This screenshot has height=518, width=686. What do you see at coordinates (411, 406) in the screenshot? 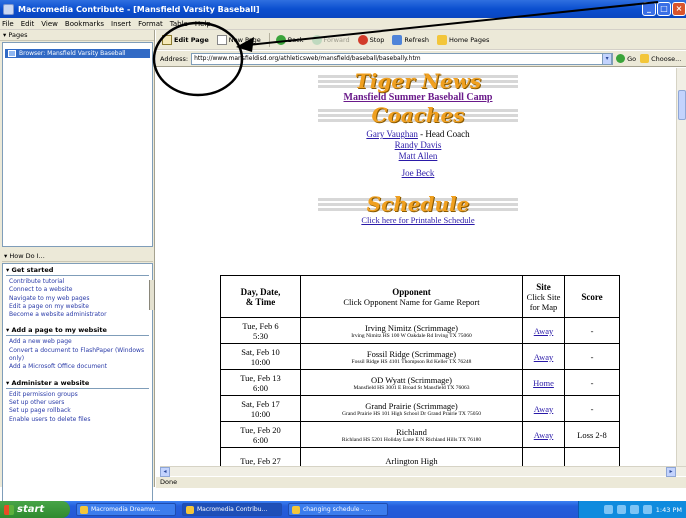
I see `opponent-name: Grand Prairie (Scrimmage)` at bounding box center [411, 406].